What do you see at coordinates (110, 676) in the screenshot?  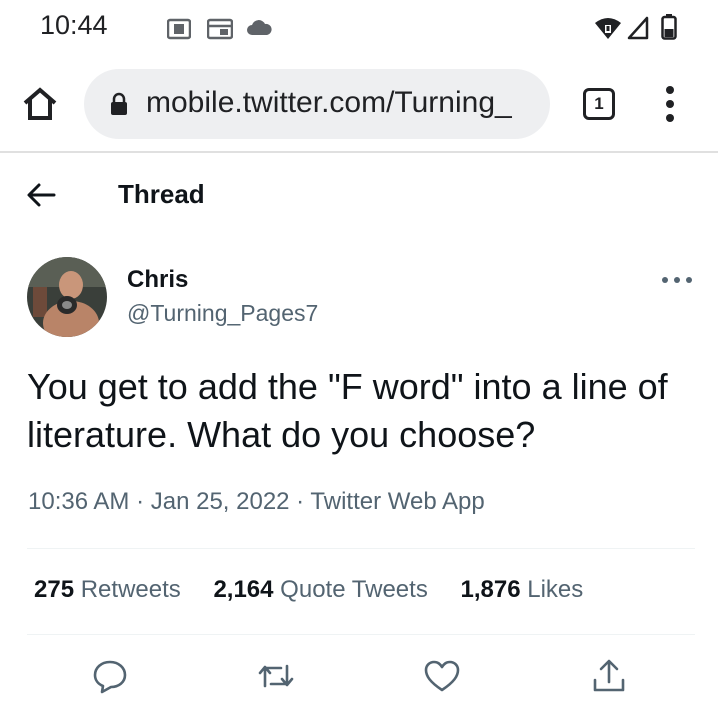 I see `reply-icon` at bounding box center [110, 676].